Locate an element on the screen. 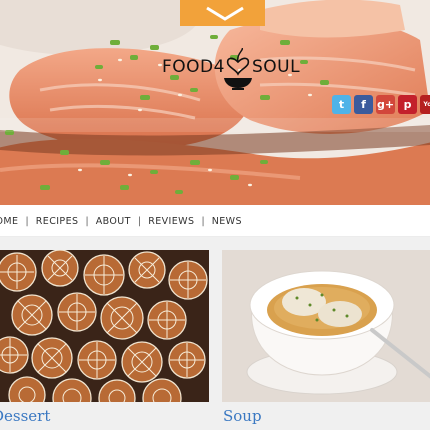 Image resolution: width=430 pixels, height=430 pixels. chevron-down-icon is located at coordinates (225, 13).